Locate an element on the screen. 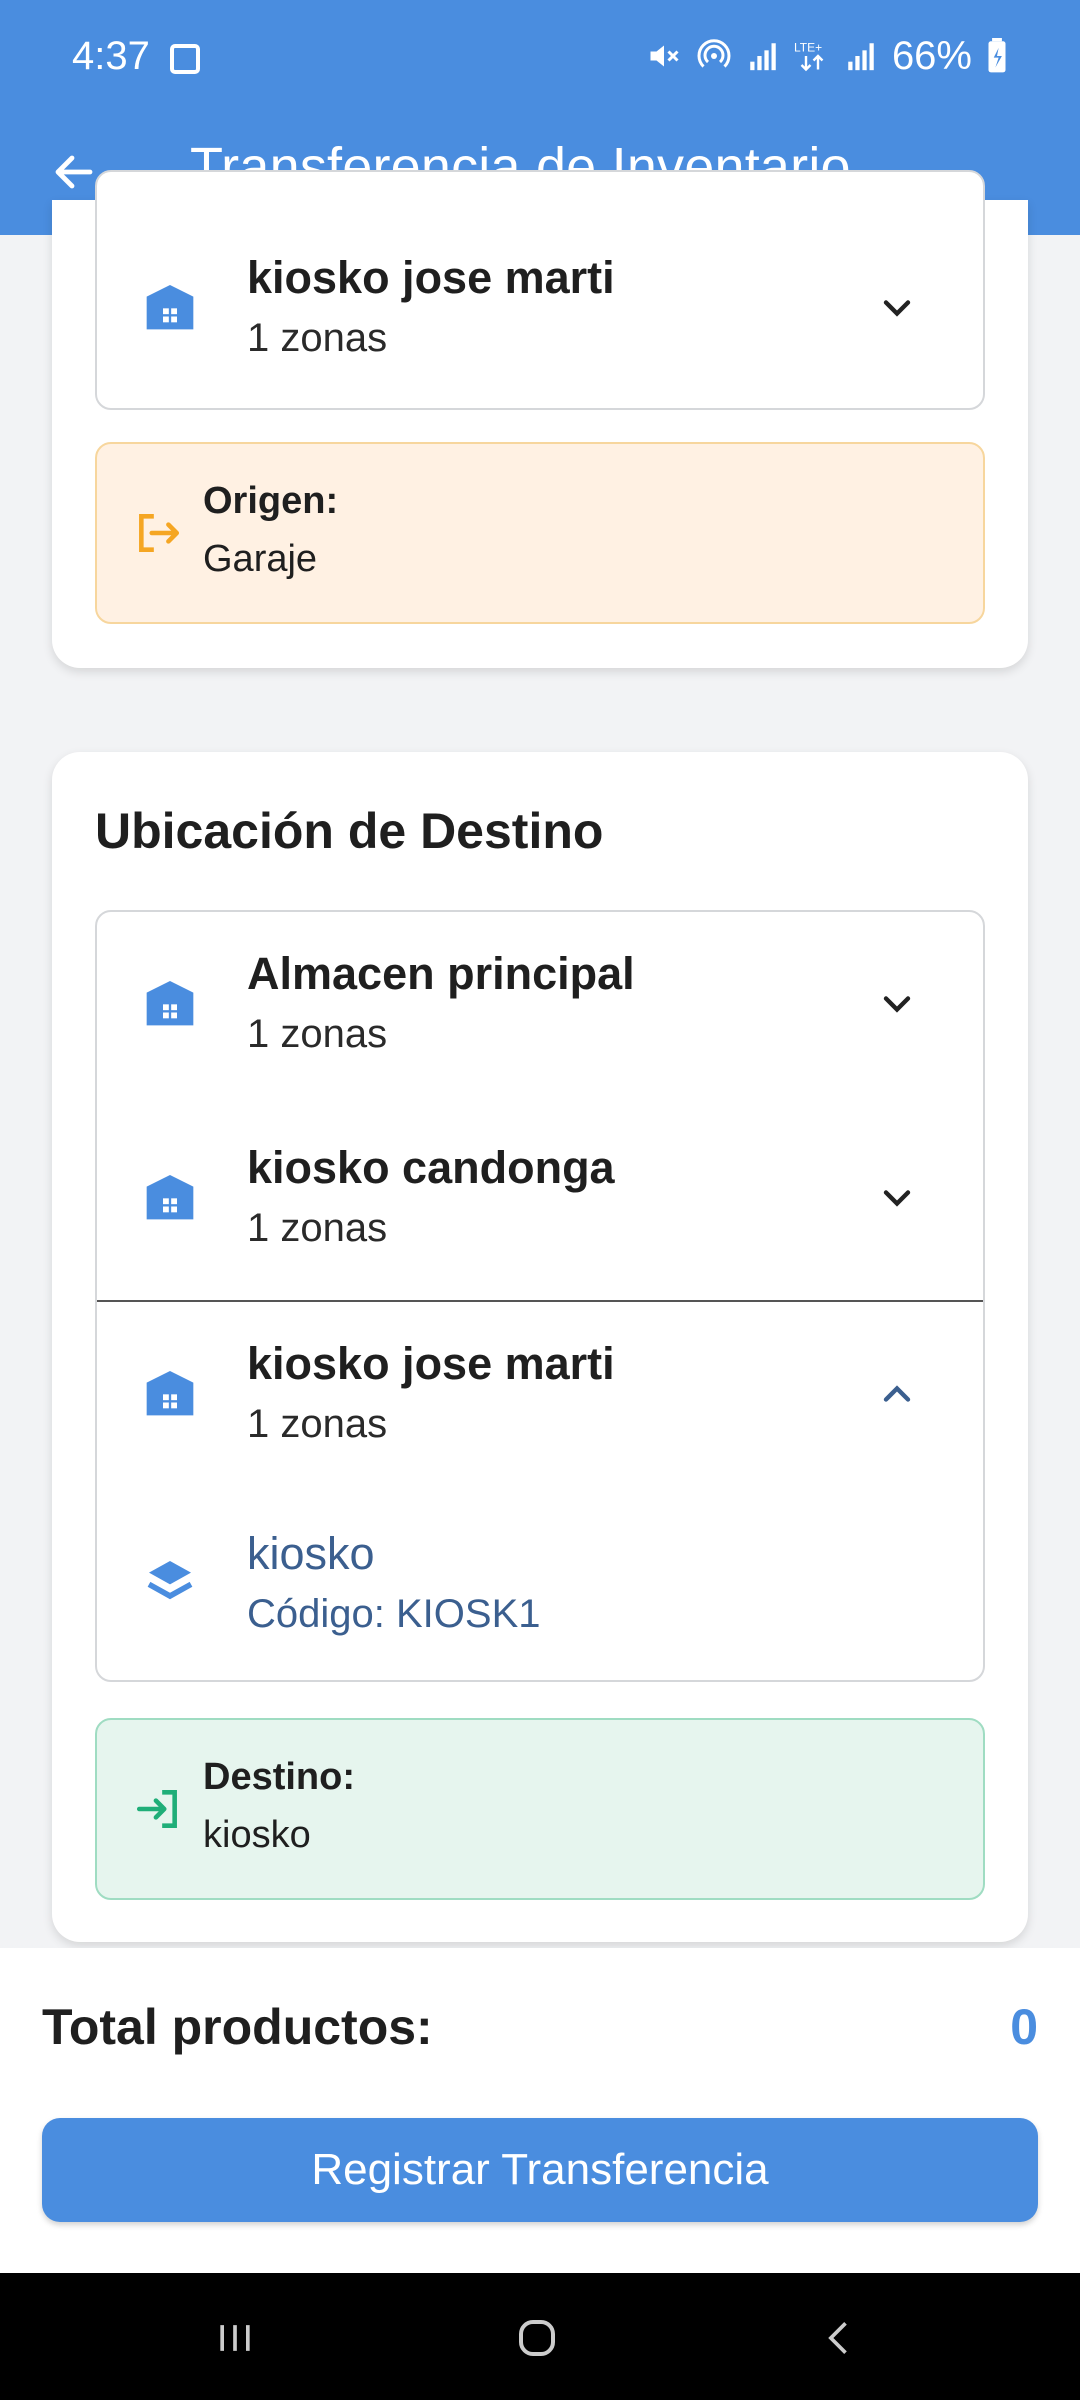  home-button is located at coordinates (537, 2338).